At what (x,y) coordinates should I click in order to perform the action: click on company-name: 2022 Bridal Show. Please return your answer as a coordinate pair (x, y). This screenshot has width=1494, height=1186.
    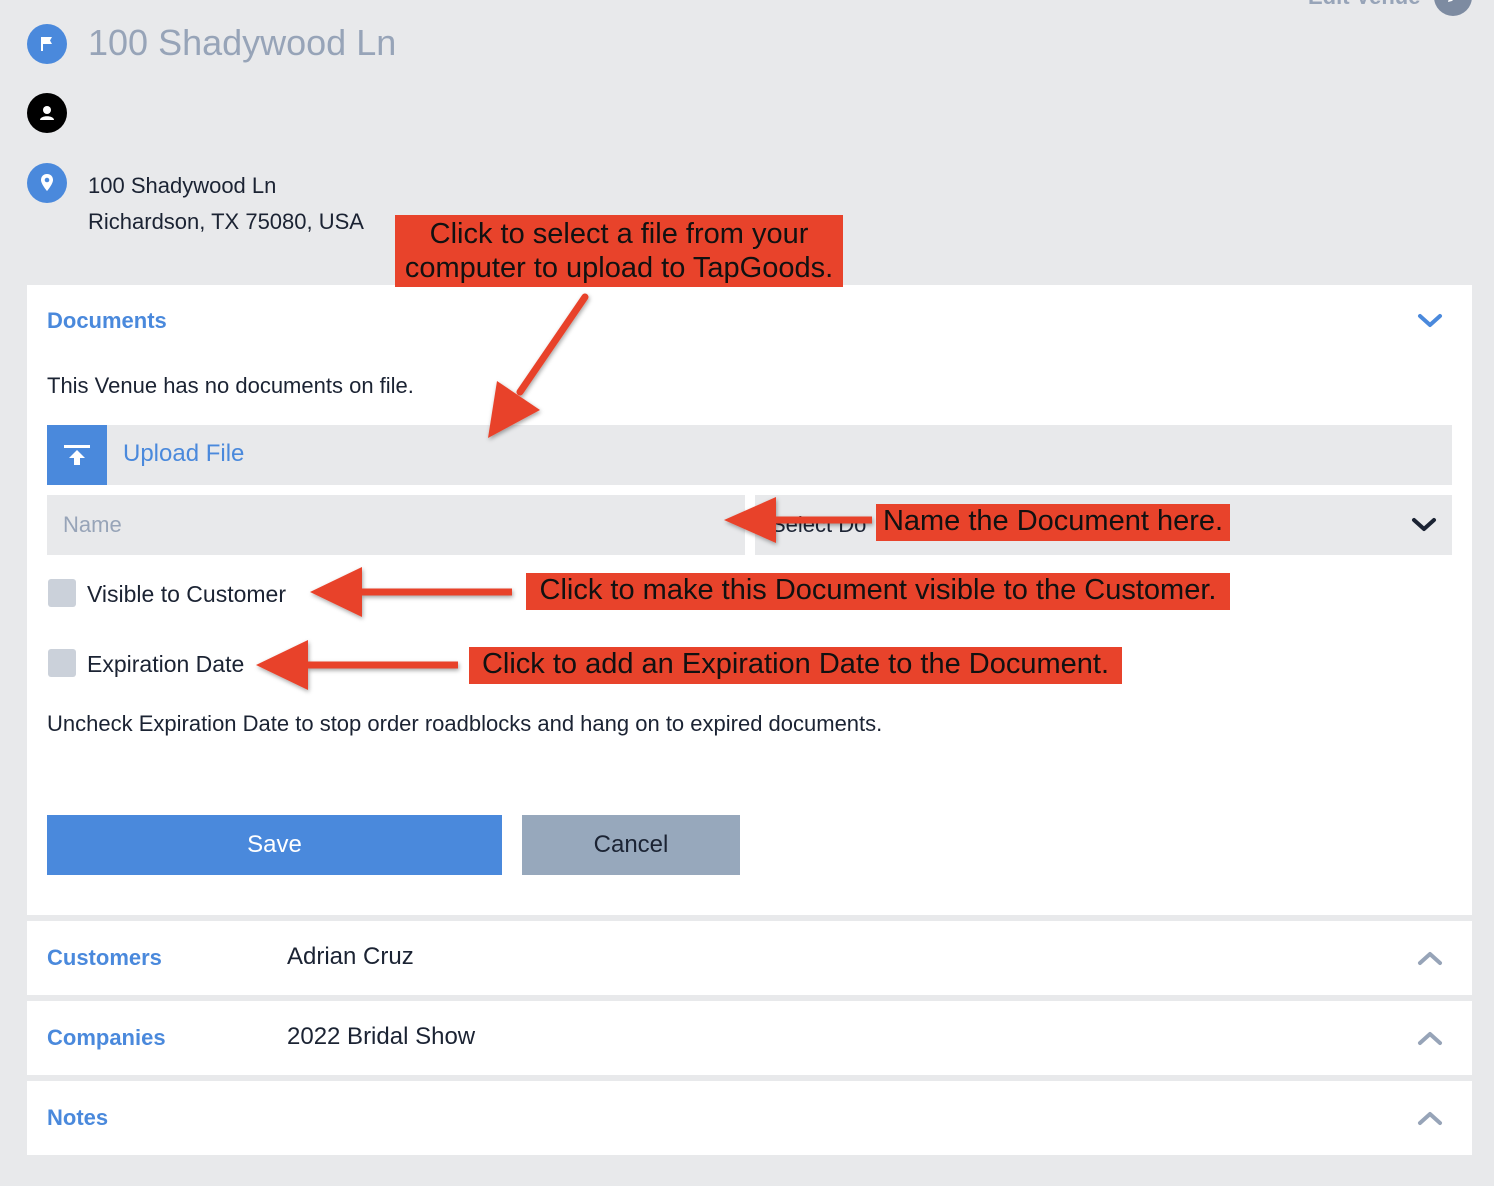
    Looking at the image, I should click on (381, 1036).